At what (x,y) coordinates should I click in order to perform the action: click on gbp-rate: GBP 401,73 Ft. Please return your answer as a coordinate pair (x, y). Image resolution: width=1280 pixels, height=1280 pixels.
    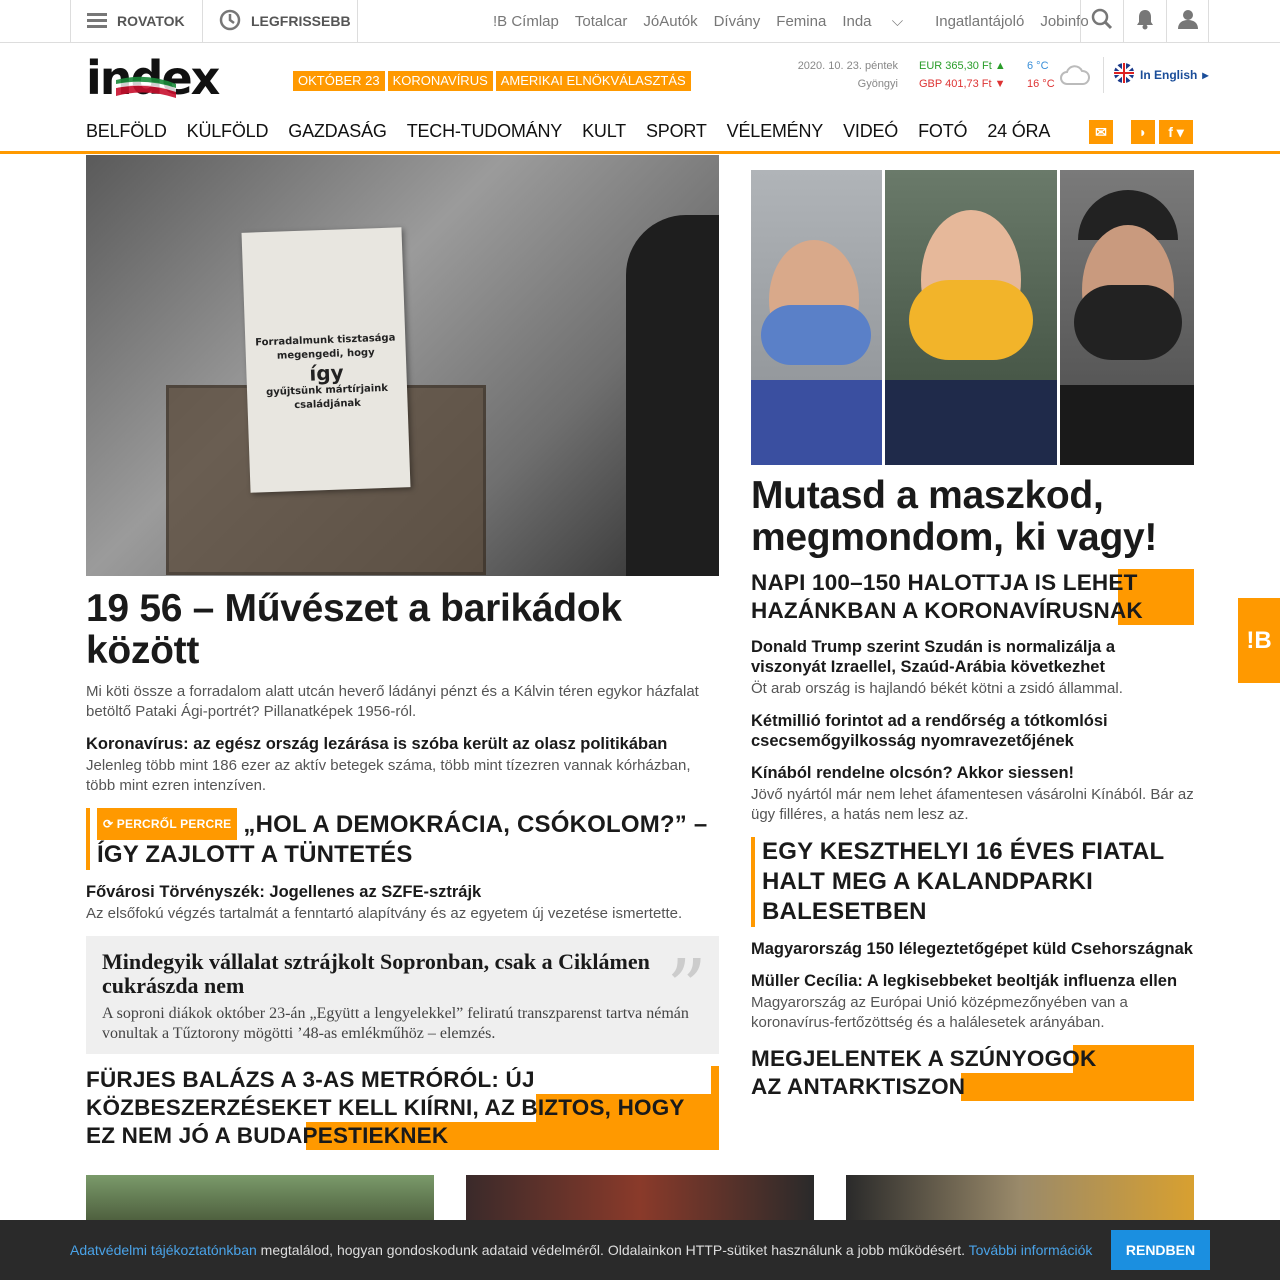
    Looking at the image, I should click on (955, 84).